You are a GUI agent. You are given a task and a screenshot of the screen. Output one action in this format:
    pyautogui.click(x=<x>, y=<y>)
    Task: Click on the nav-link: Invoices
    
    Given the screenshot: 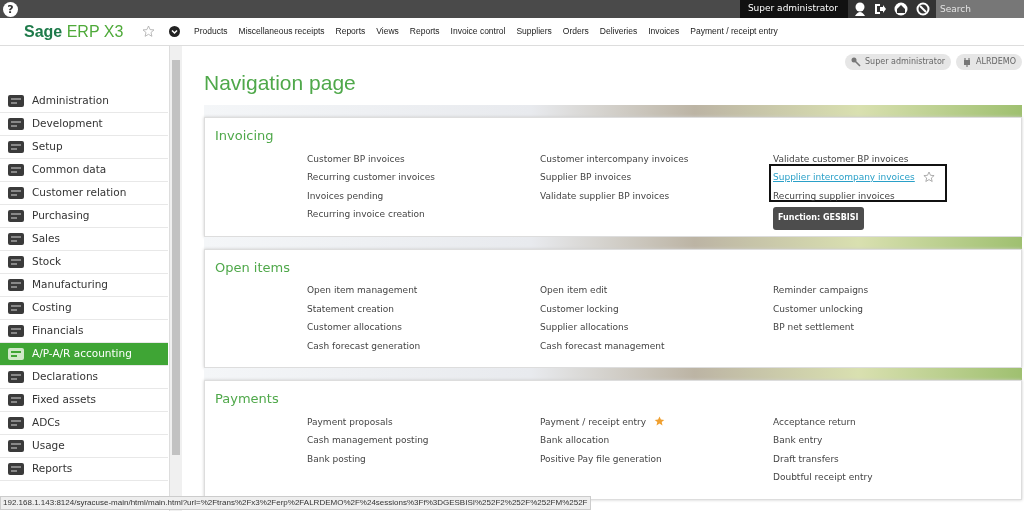 What is the action you would take?
    pyautogui.click(x=664, y=31)
    